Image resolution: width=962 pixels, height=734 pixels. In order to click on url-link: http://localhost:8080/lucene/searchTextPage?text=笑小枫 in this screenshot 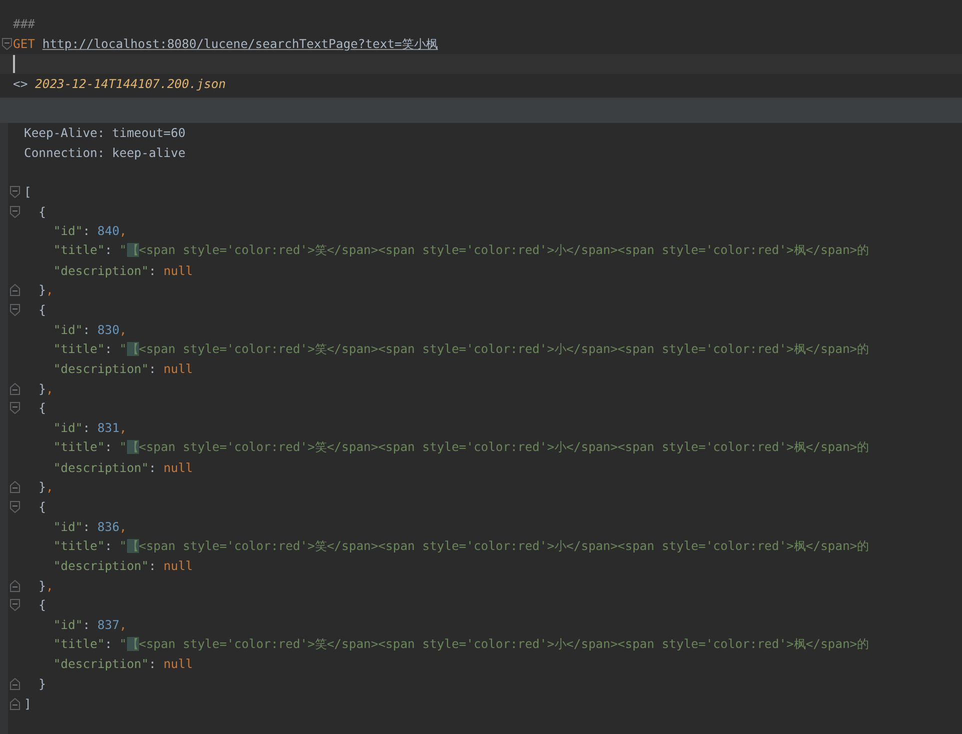, I will do `click(240, 43)`.